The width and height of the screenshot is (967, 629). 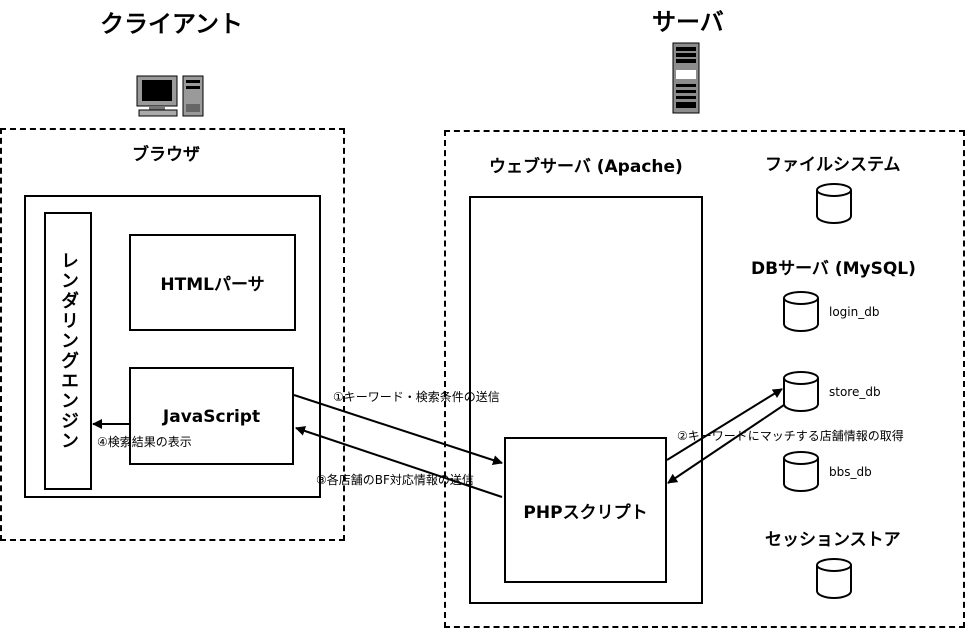 What do you see at coordinates (144, 442) in the screenshot?
I see `arrow-step4-label: ④検索結果の表示` at bounding box center [144, 442].